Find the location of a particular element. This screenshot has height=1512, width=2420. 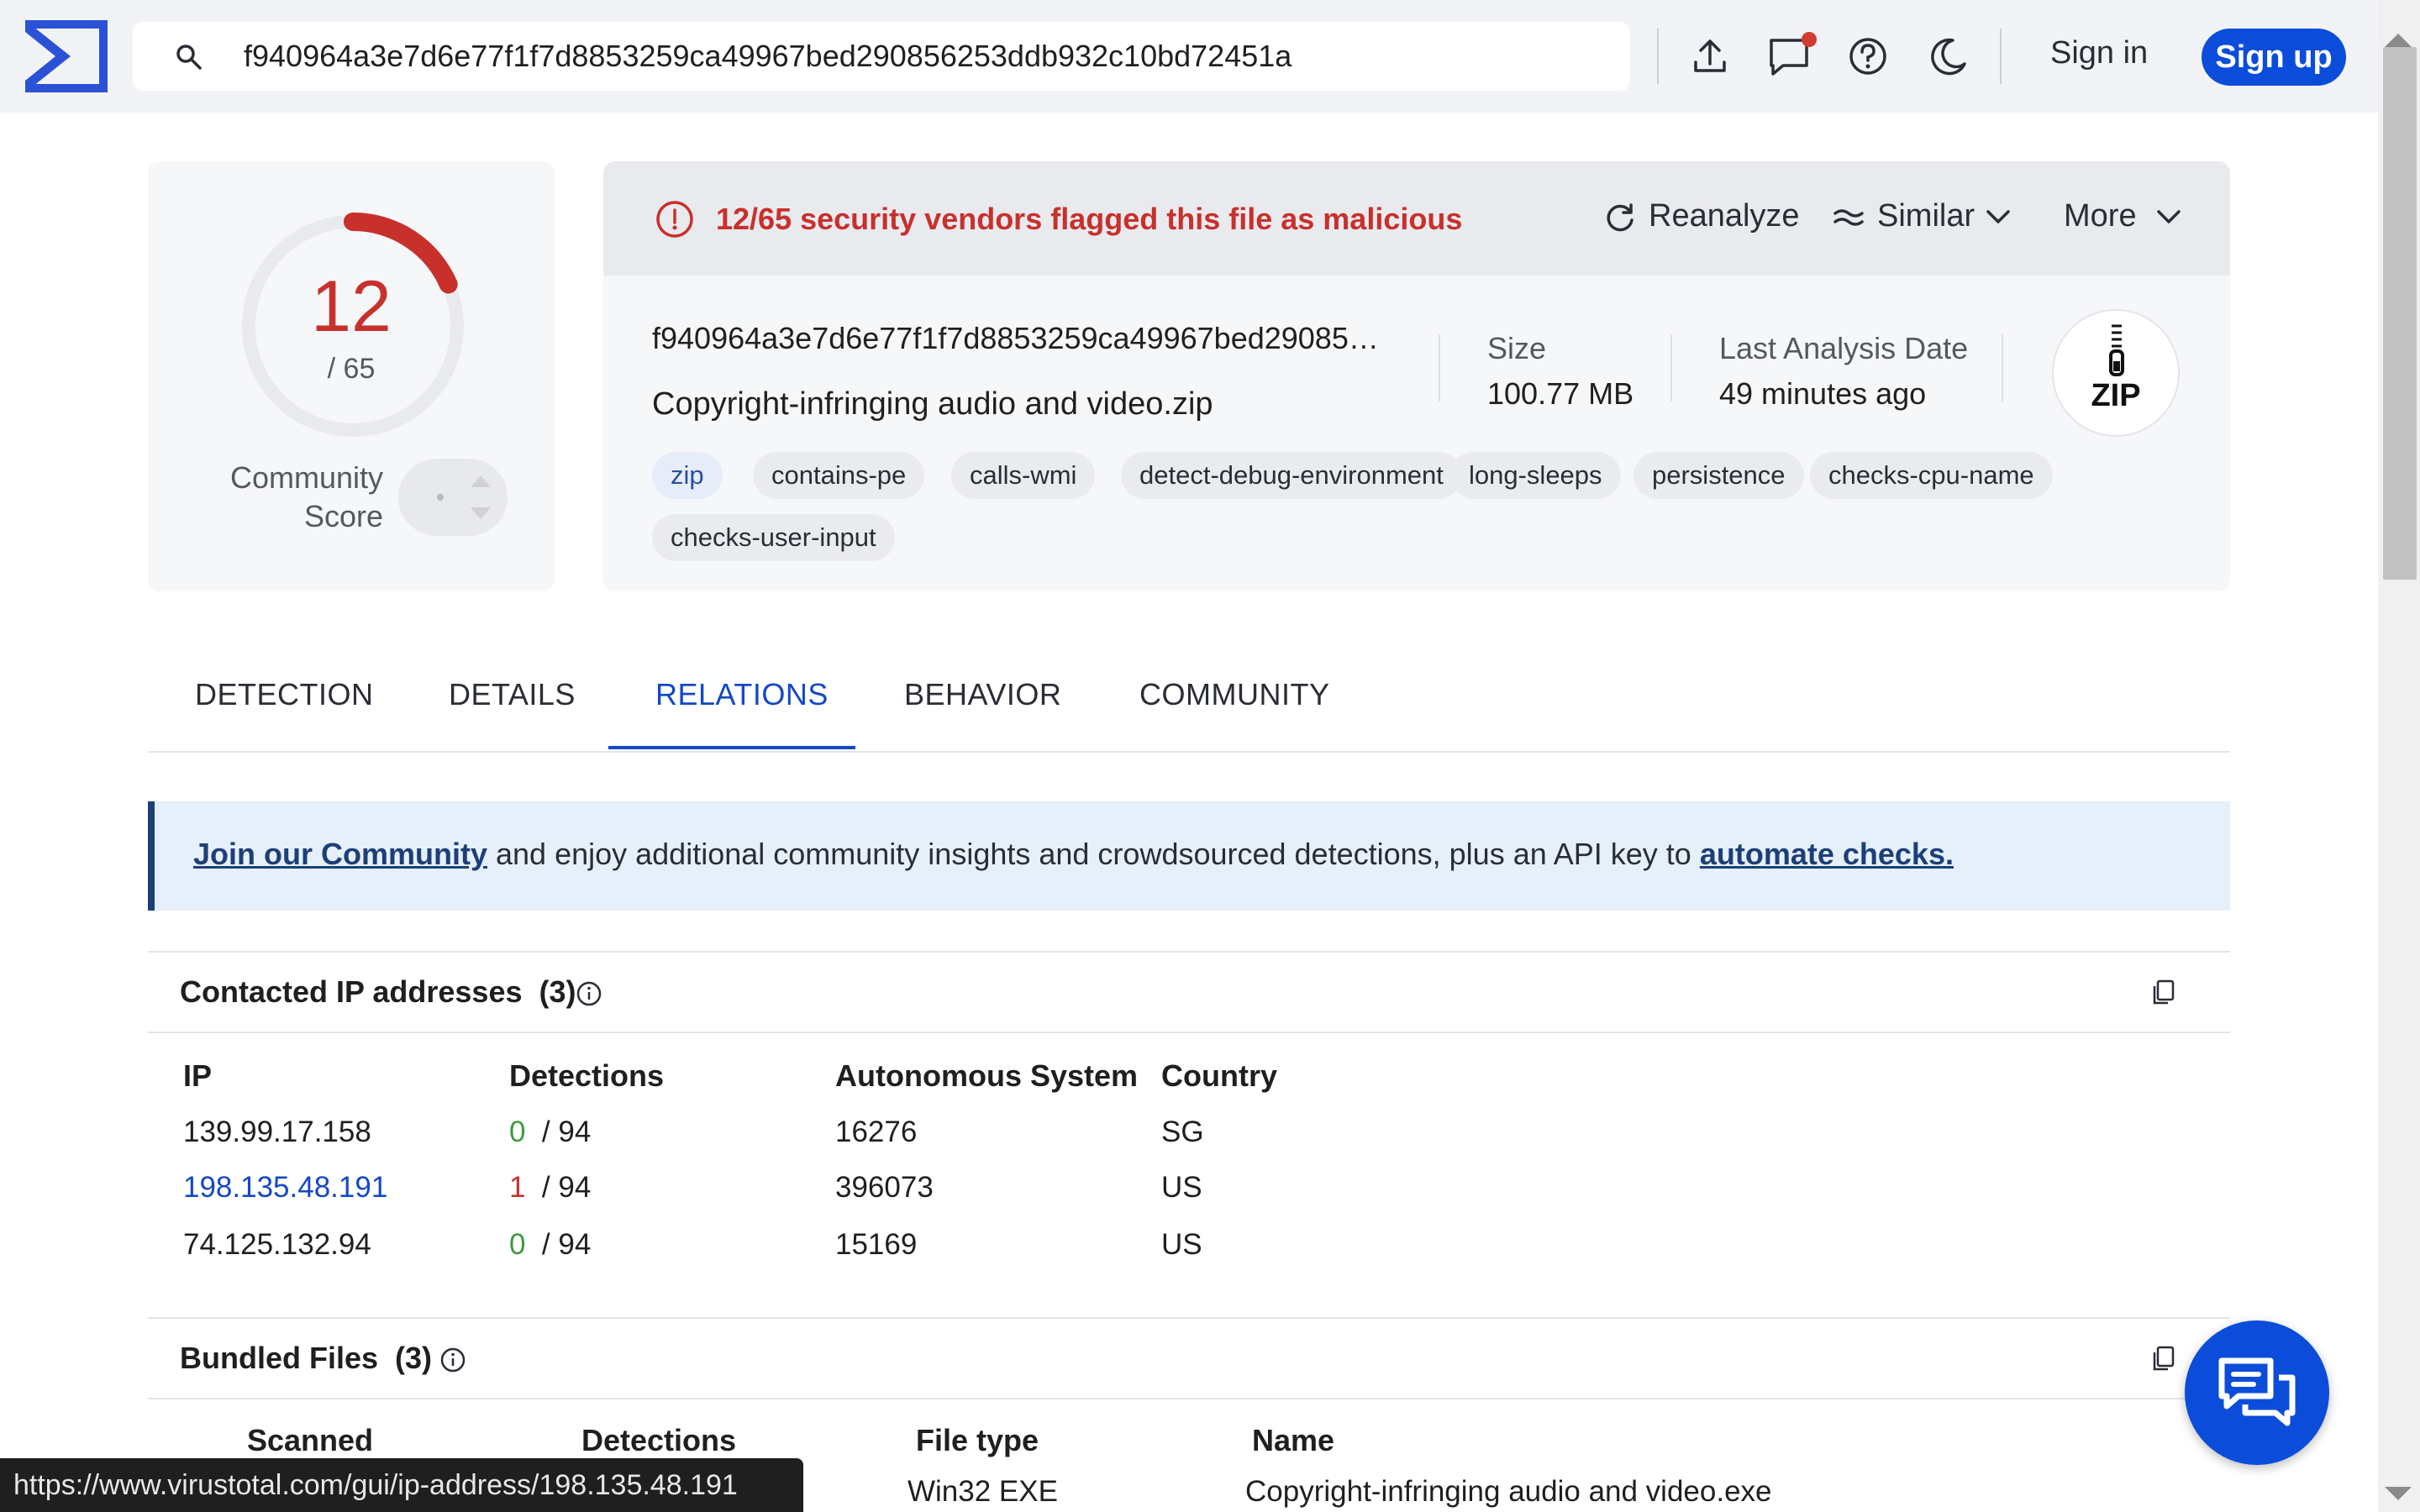

zip-file-icon is located at coordinates (2116, 350).